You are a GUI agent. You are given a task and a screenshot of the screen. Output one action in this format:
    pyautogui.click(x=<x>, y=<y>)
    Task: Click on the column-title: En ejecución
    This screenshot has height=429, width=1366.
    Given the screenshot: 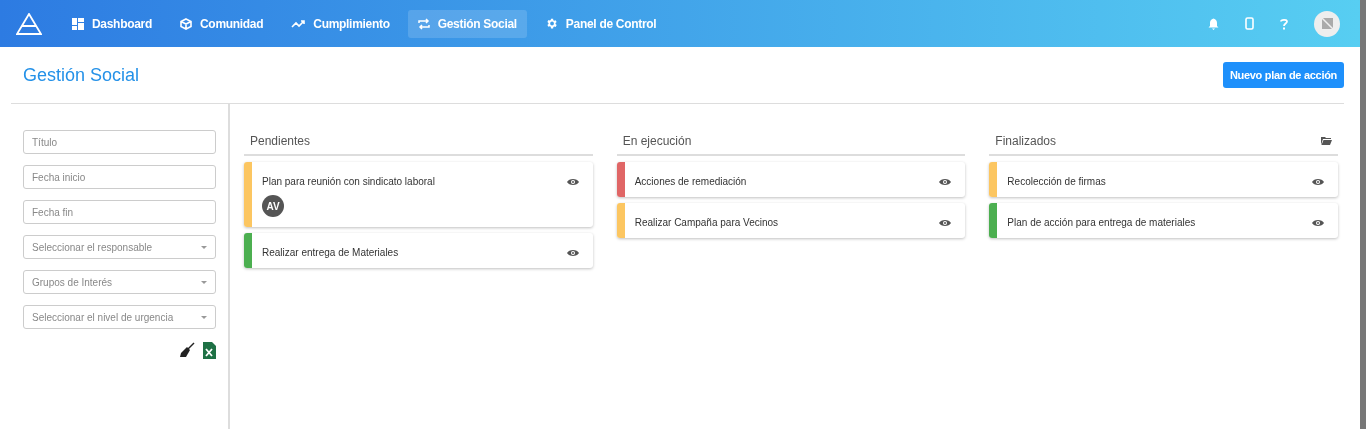 What is the action you would take?
    pyautogui.click(x=657, y=141)
    